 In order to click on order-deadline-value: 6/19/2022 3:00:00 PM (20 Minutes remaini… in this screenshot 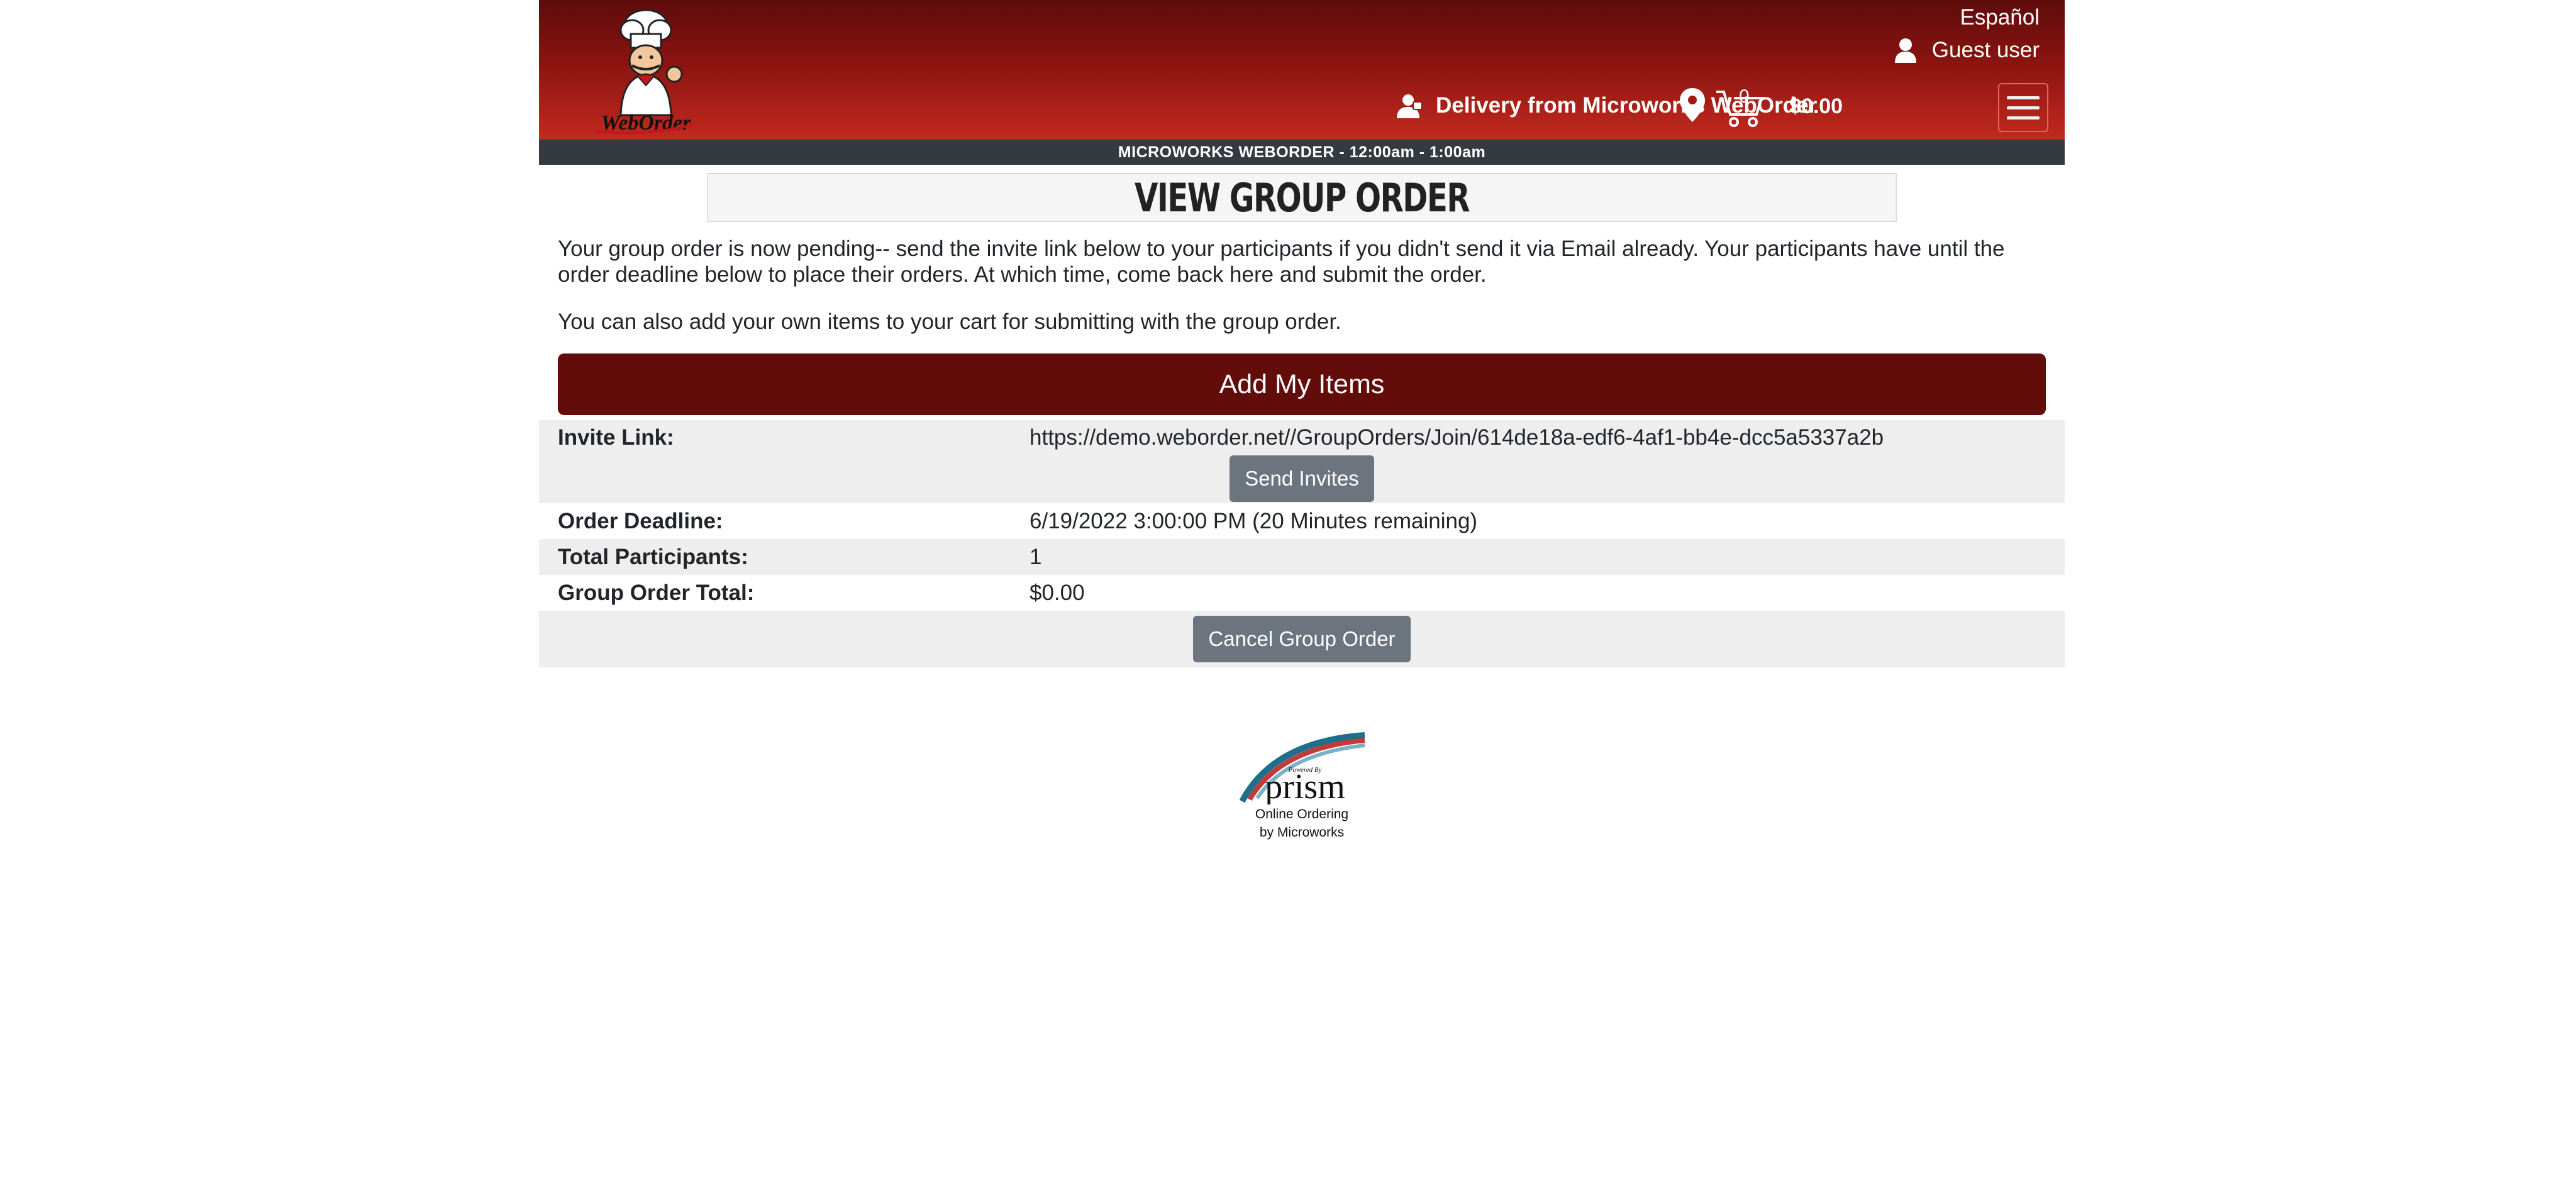, I will do `click(1254, 521)`.